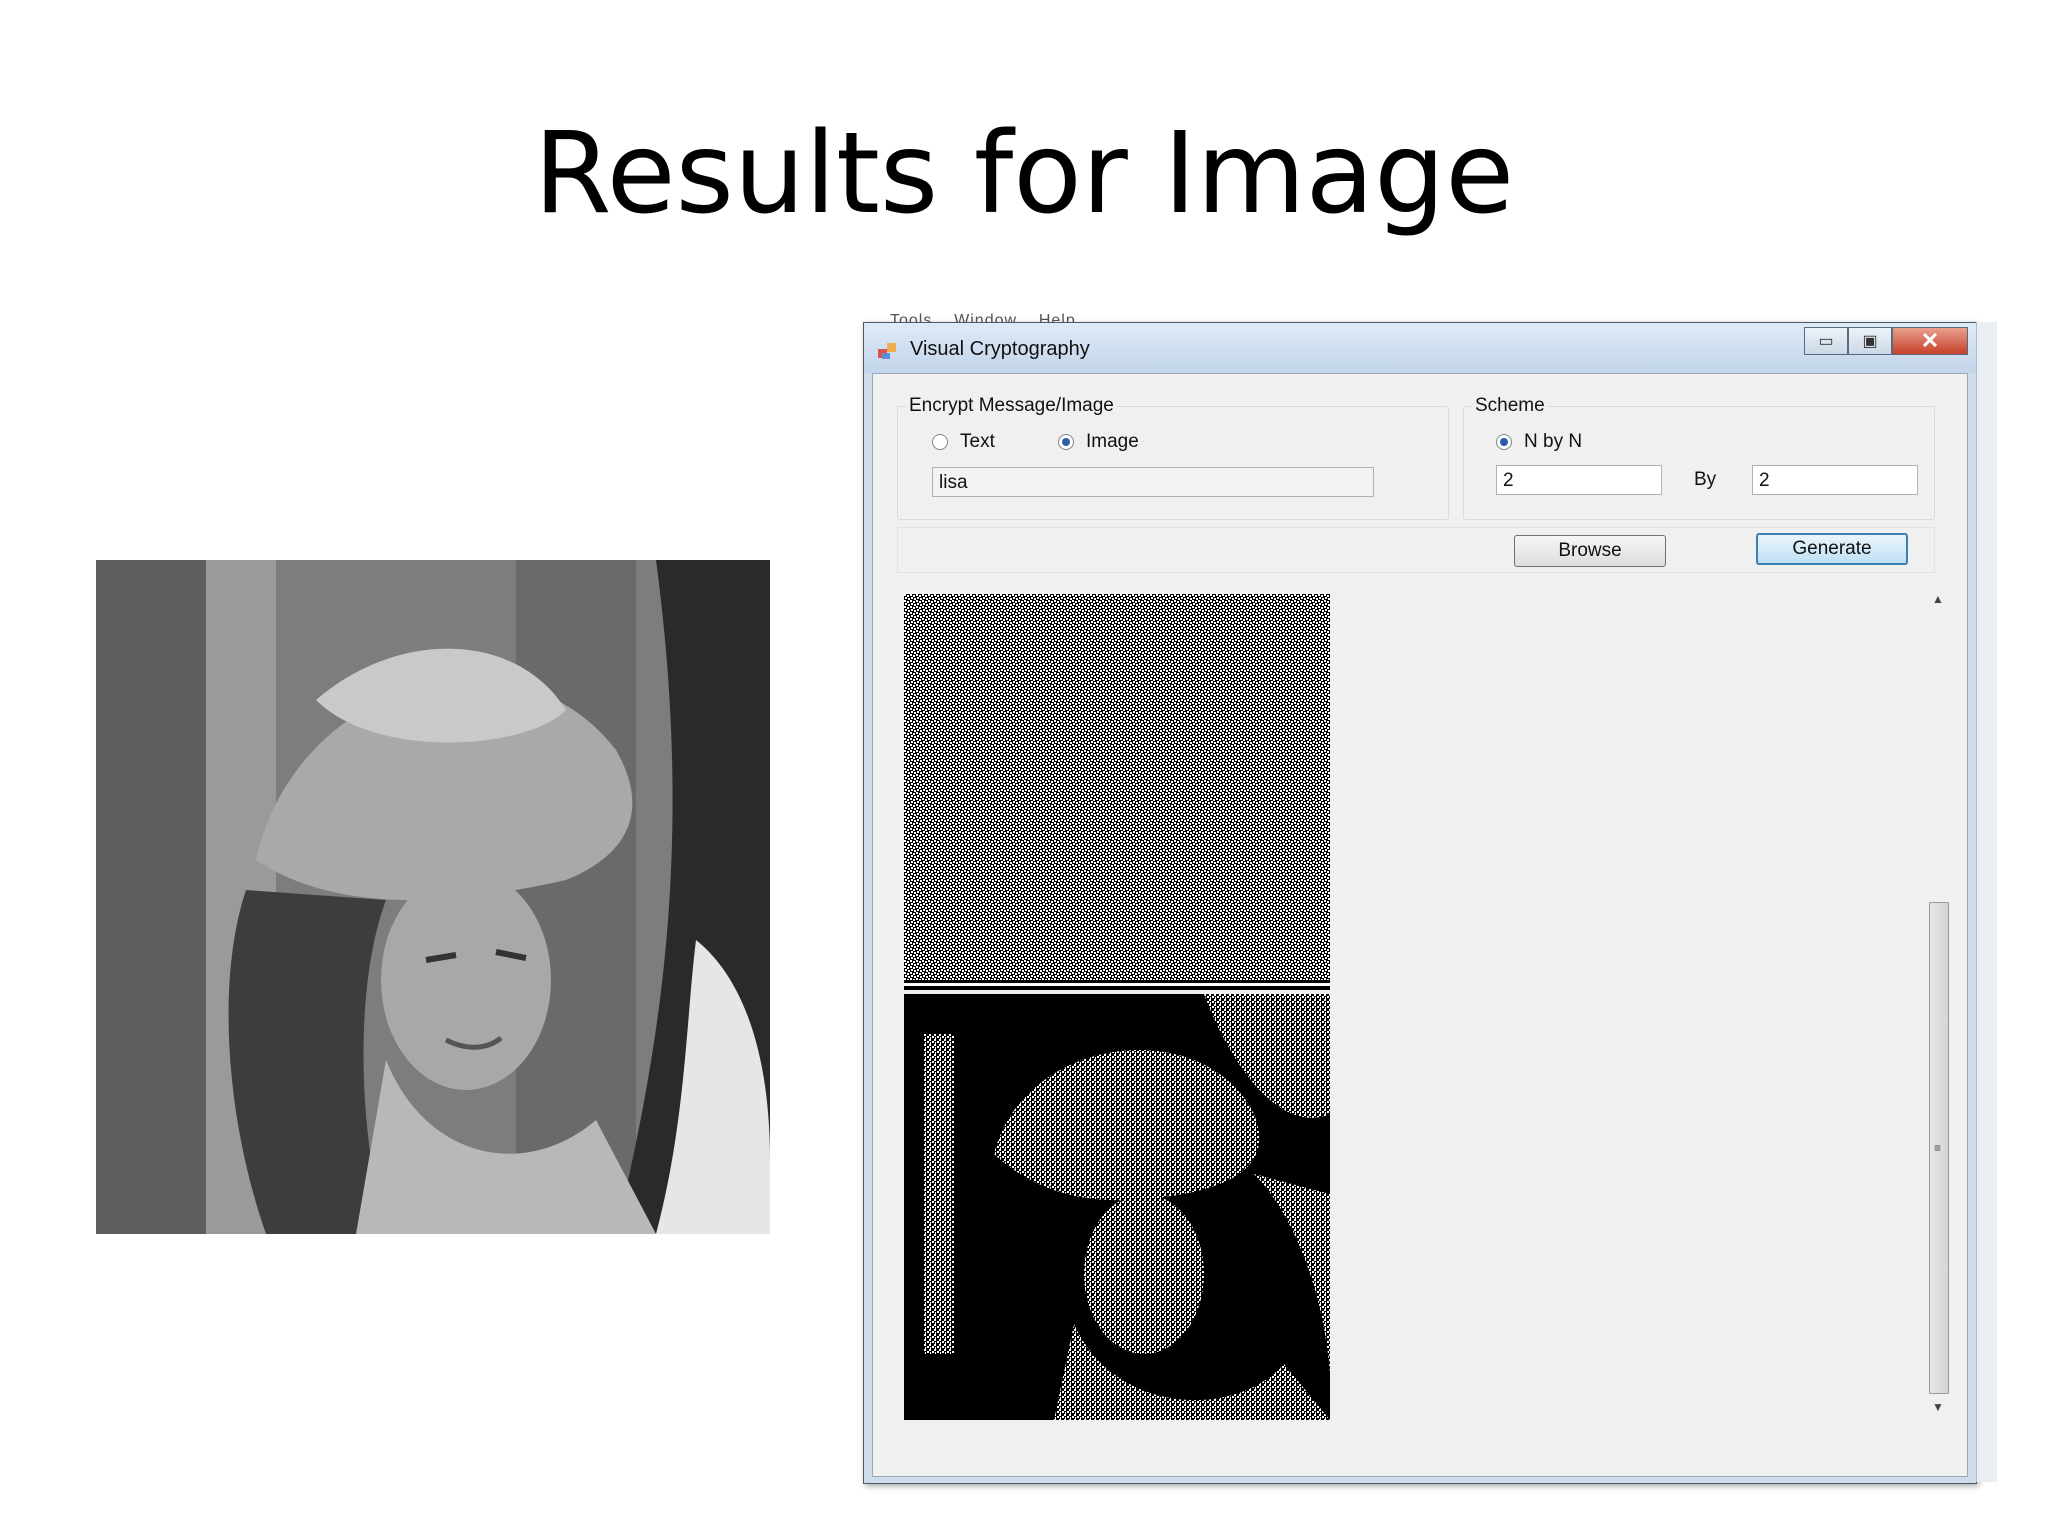 The height and width of the screenshot is (1536, 2048). What do you see at coordinates (1590, 551) in the screenshot?
I see `browse-button: Browse` at bounding box center [1590, 551].